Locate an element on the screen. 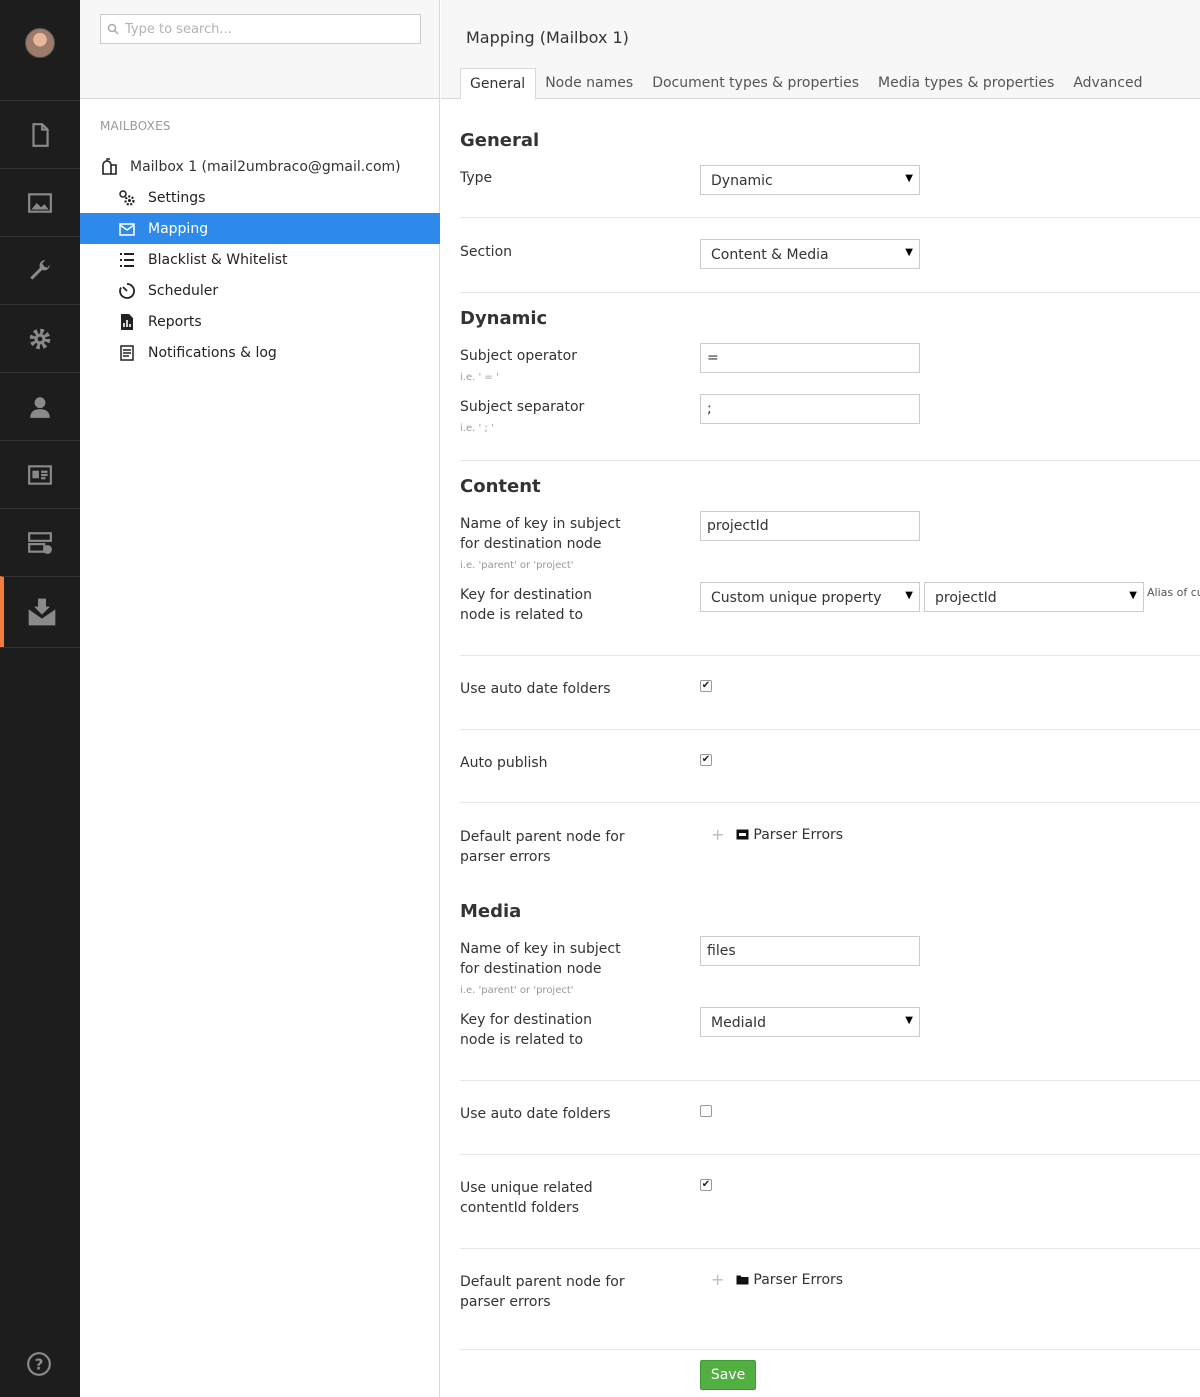 This screenshot has height=1397, width=1200. content-heading: Content is located at coordinates (500, 486).